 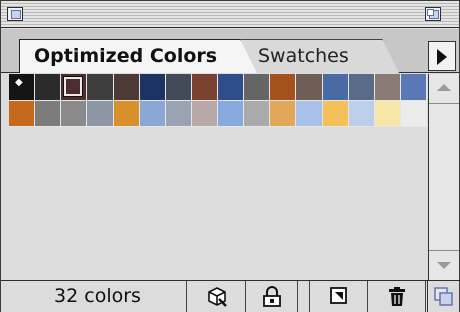 I want to click on new-swatch-icon, so click(x=338, y=295).